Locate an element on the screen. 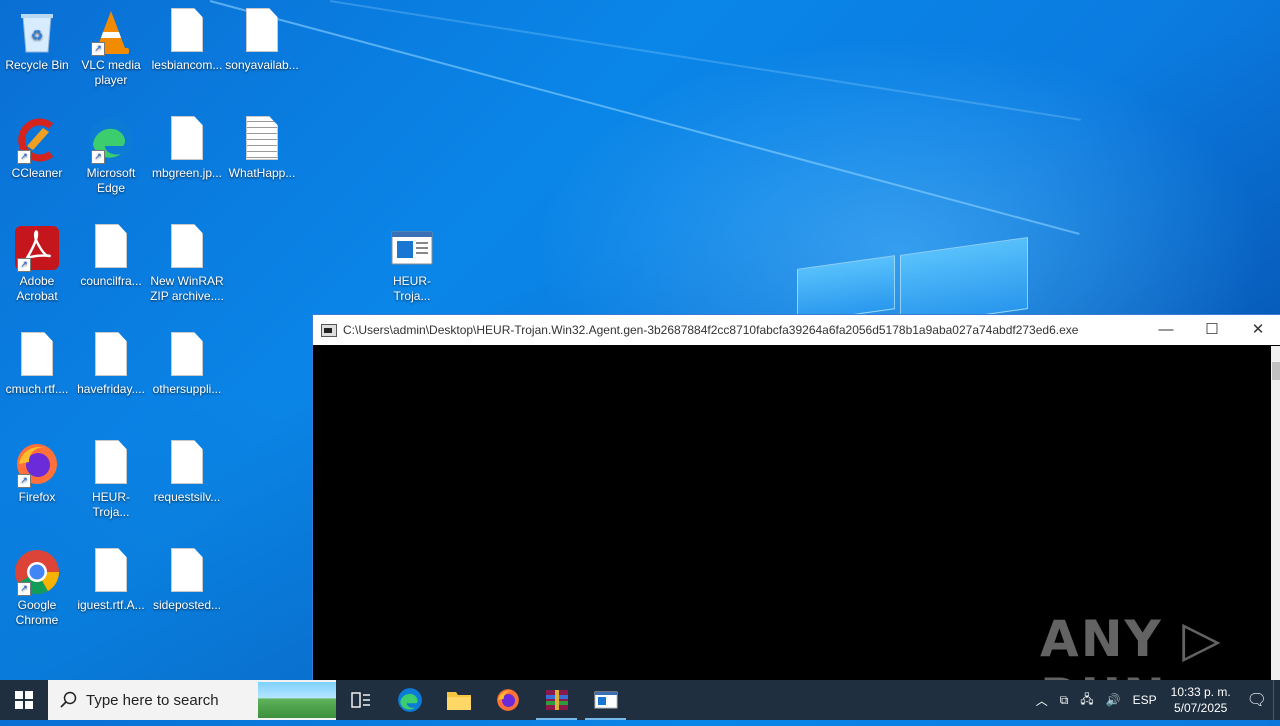  clock-date: 5/07/2025 is located at coordinates (1200, 708).